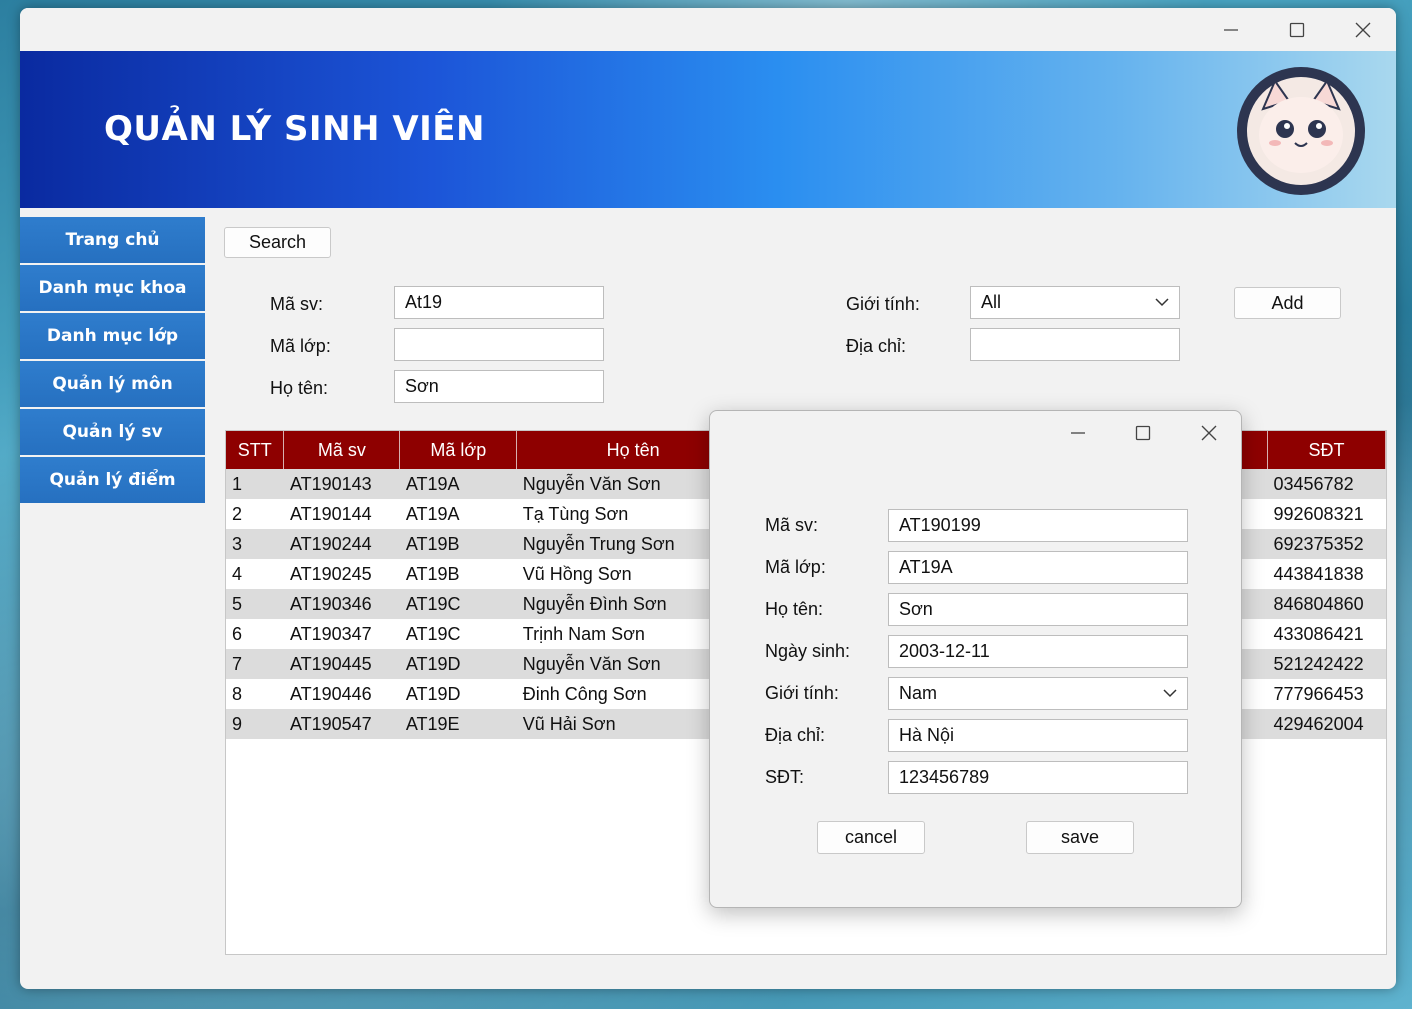  I want to click on table-cell: 8, so click(255, 694).